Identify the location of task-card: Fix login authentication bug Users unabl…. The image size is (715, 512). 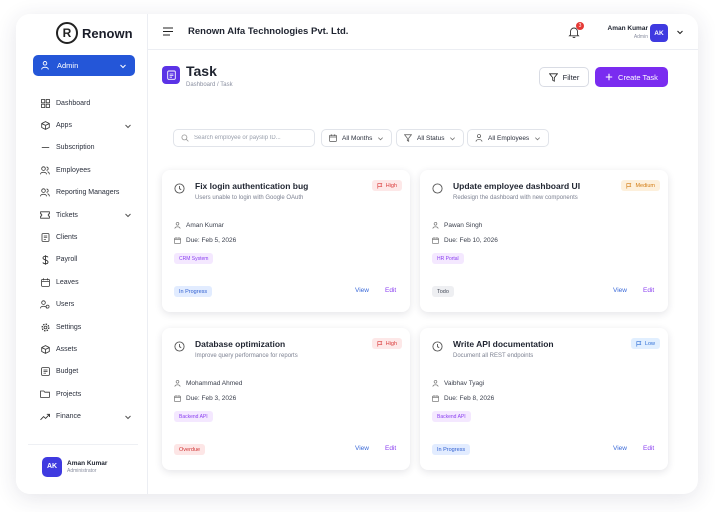
(286, 241).